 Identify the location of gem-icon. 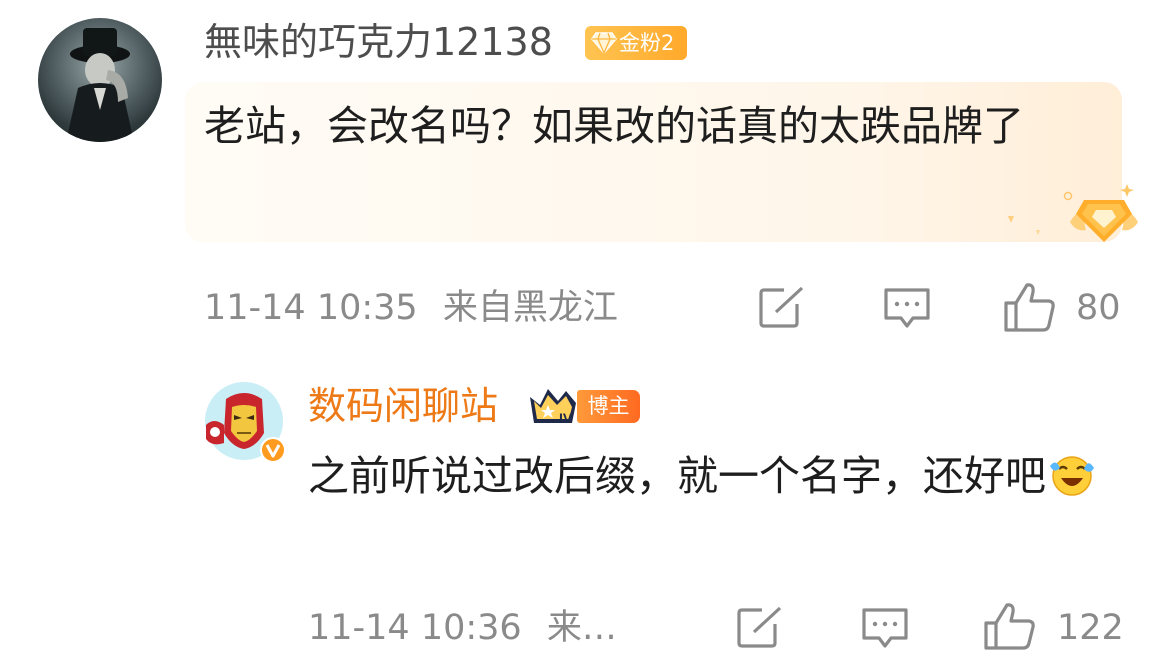
(604, 48).